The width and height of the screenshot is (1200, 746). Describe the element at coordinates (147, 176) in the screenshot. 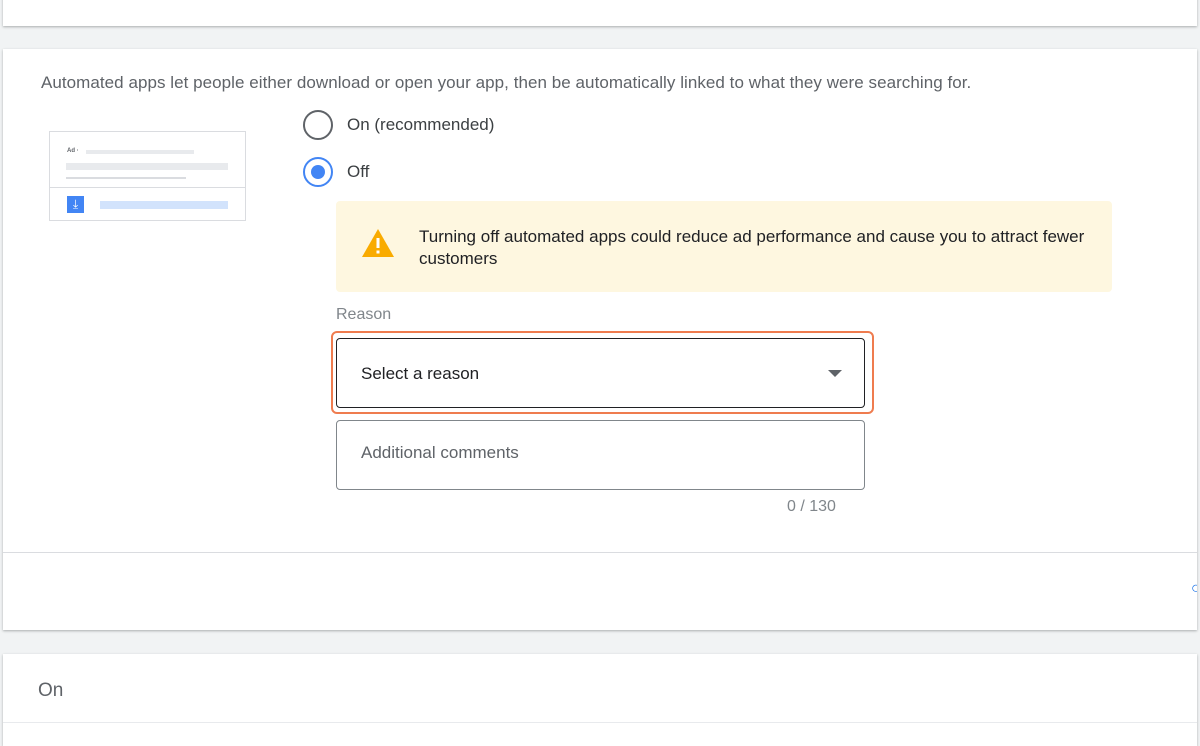

I see `ad-preview-illustration: Ad · ⤓` at that location.